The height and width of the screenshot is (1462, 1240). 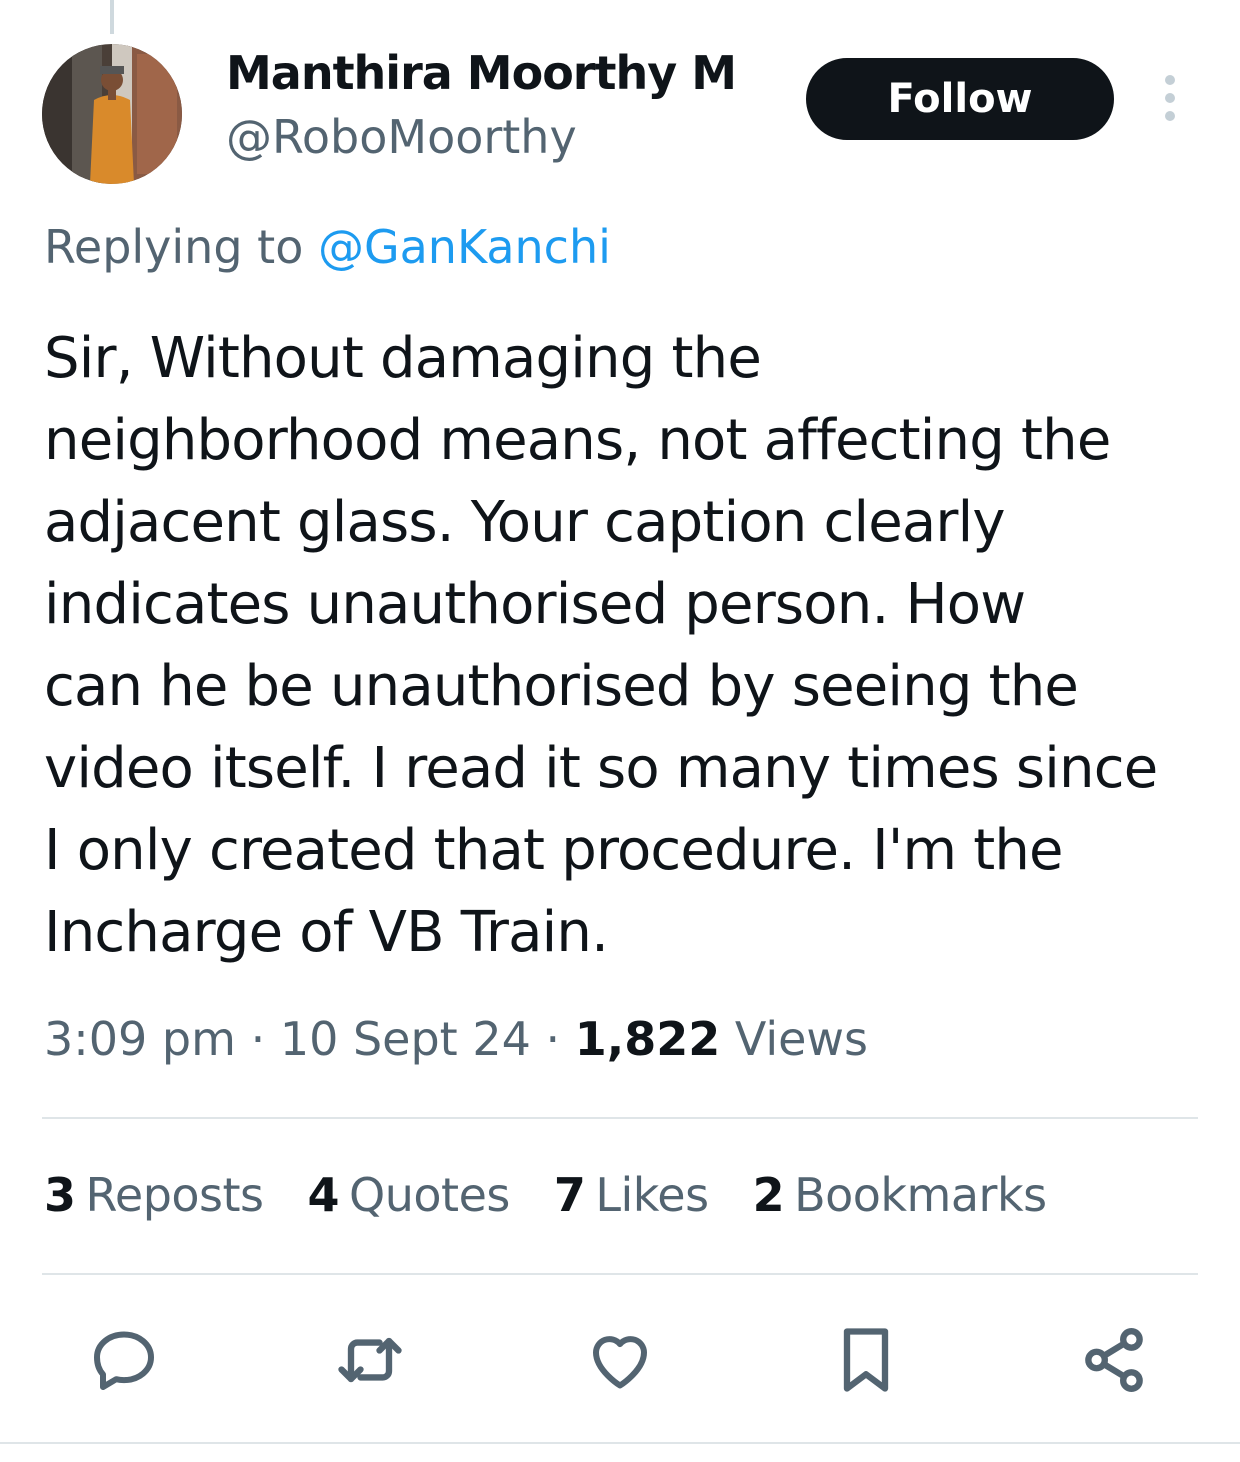 I want to click on thread-connector-line, so click(x=112, y=17).